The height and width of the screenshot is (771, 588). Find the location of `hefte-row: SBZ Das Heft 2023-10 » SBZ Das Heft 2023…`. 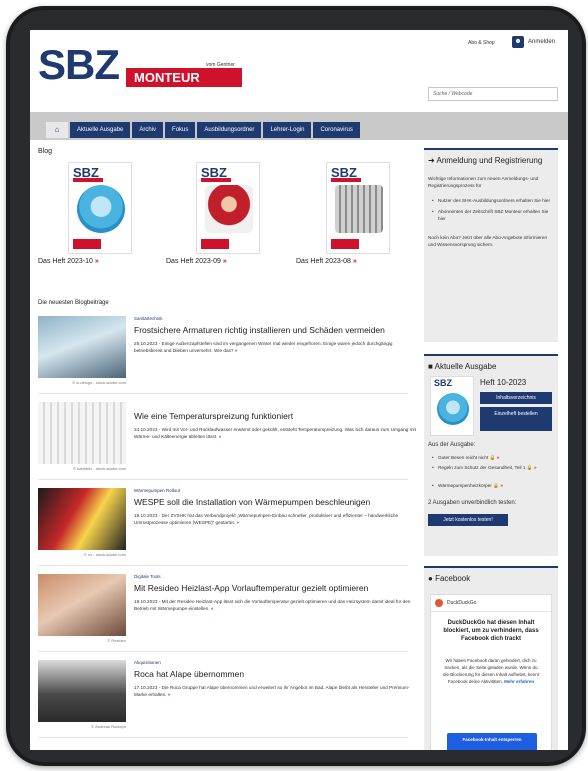

hefte-row: SBZ Das Heft 2023-10 » SBZ Das Heft 2023… is located at coordinates (223, 221).